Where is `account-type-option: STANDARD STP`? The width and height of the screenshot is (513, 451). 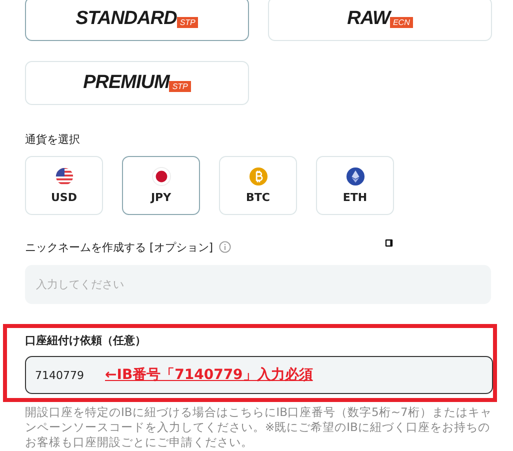
account-type-option: STANDARD STP is located at coordinates (137, 20).